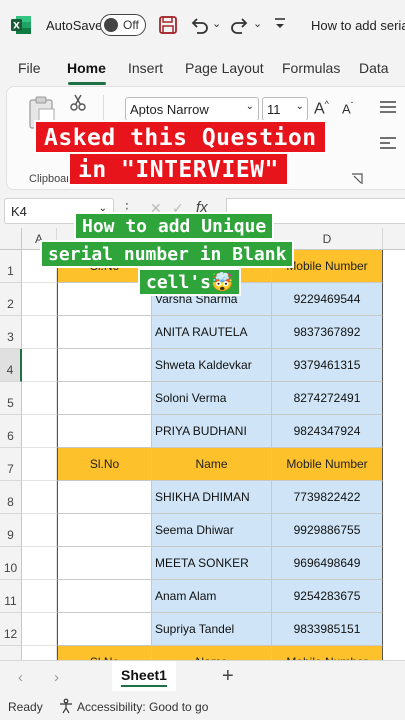  I want to click on cell-a7, so click(39, 480).